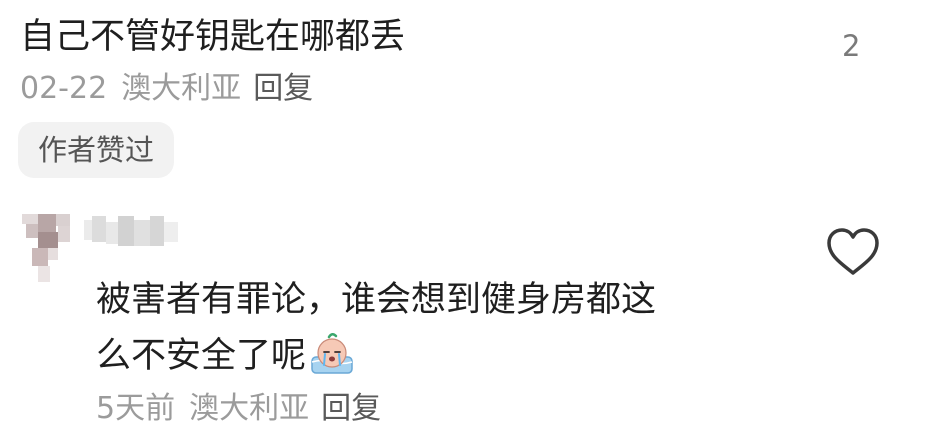 This screenshot has height=444, width=926. Describe the element at coordinates (201, 356) in the screenshot. I see `comment-text-segment: 么不安全了呢` at that location.